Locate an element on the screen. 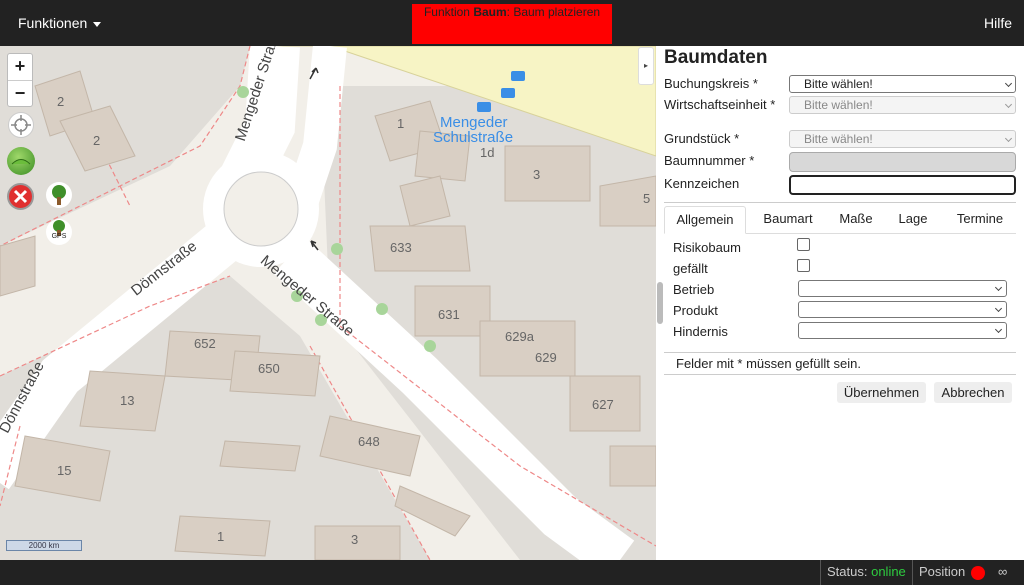  tree-icon is located at coordinates (59, 195).